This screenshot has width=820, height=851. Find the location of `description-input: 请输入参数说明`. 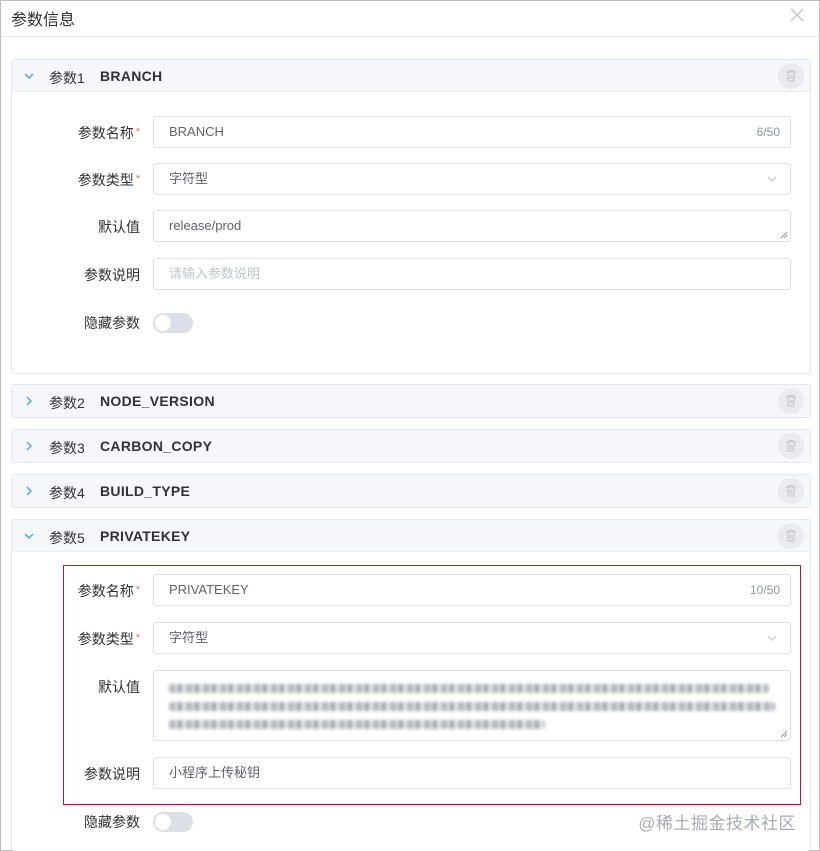

description-input: 请输入参数说明 is located at coordinates (472, 274).